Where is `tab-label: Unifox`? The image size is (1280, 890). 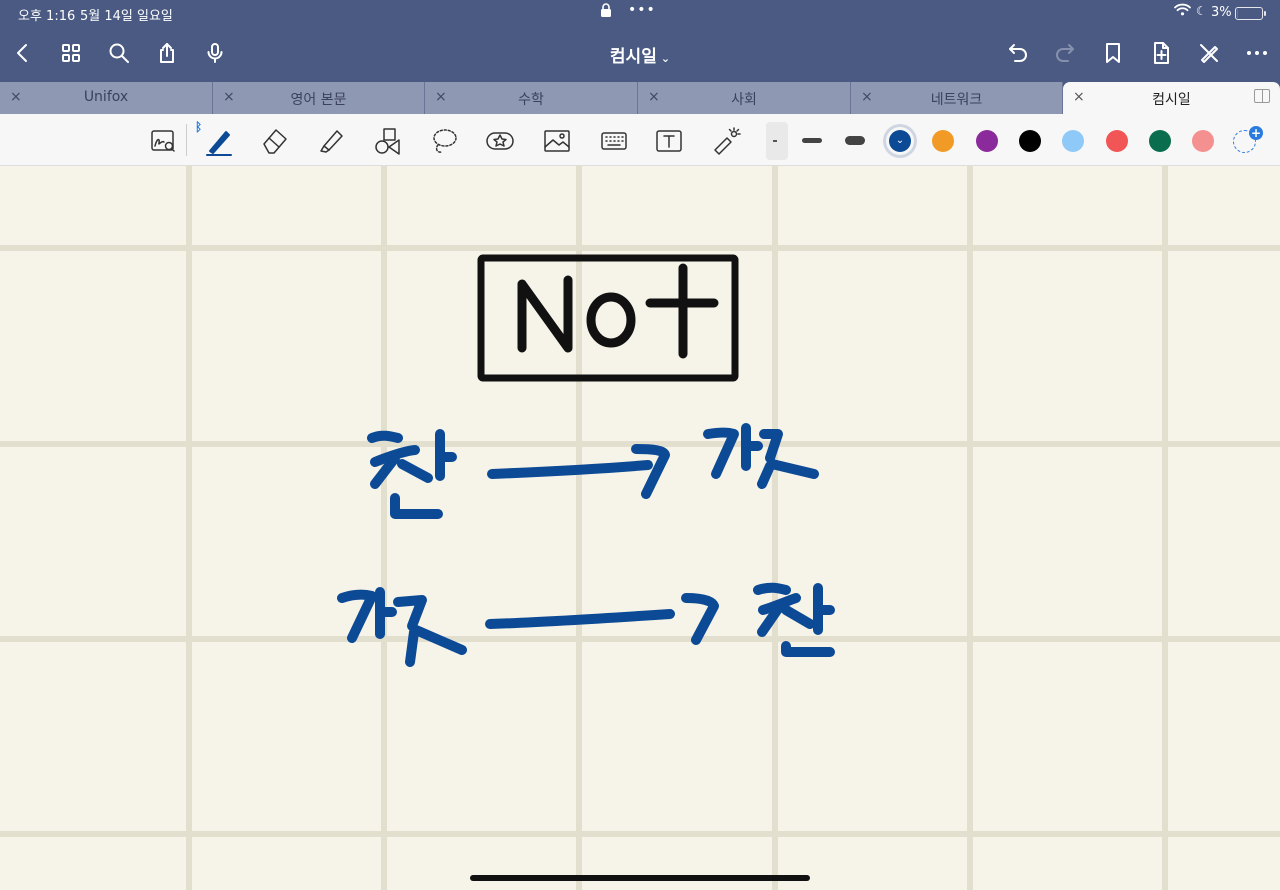 tab-label: Unifox is located at coordinates (106, 97).